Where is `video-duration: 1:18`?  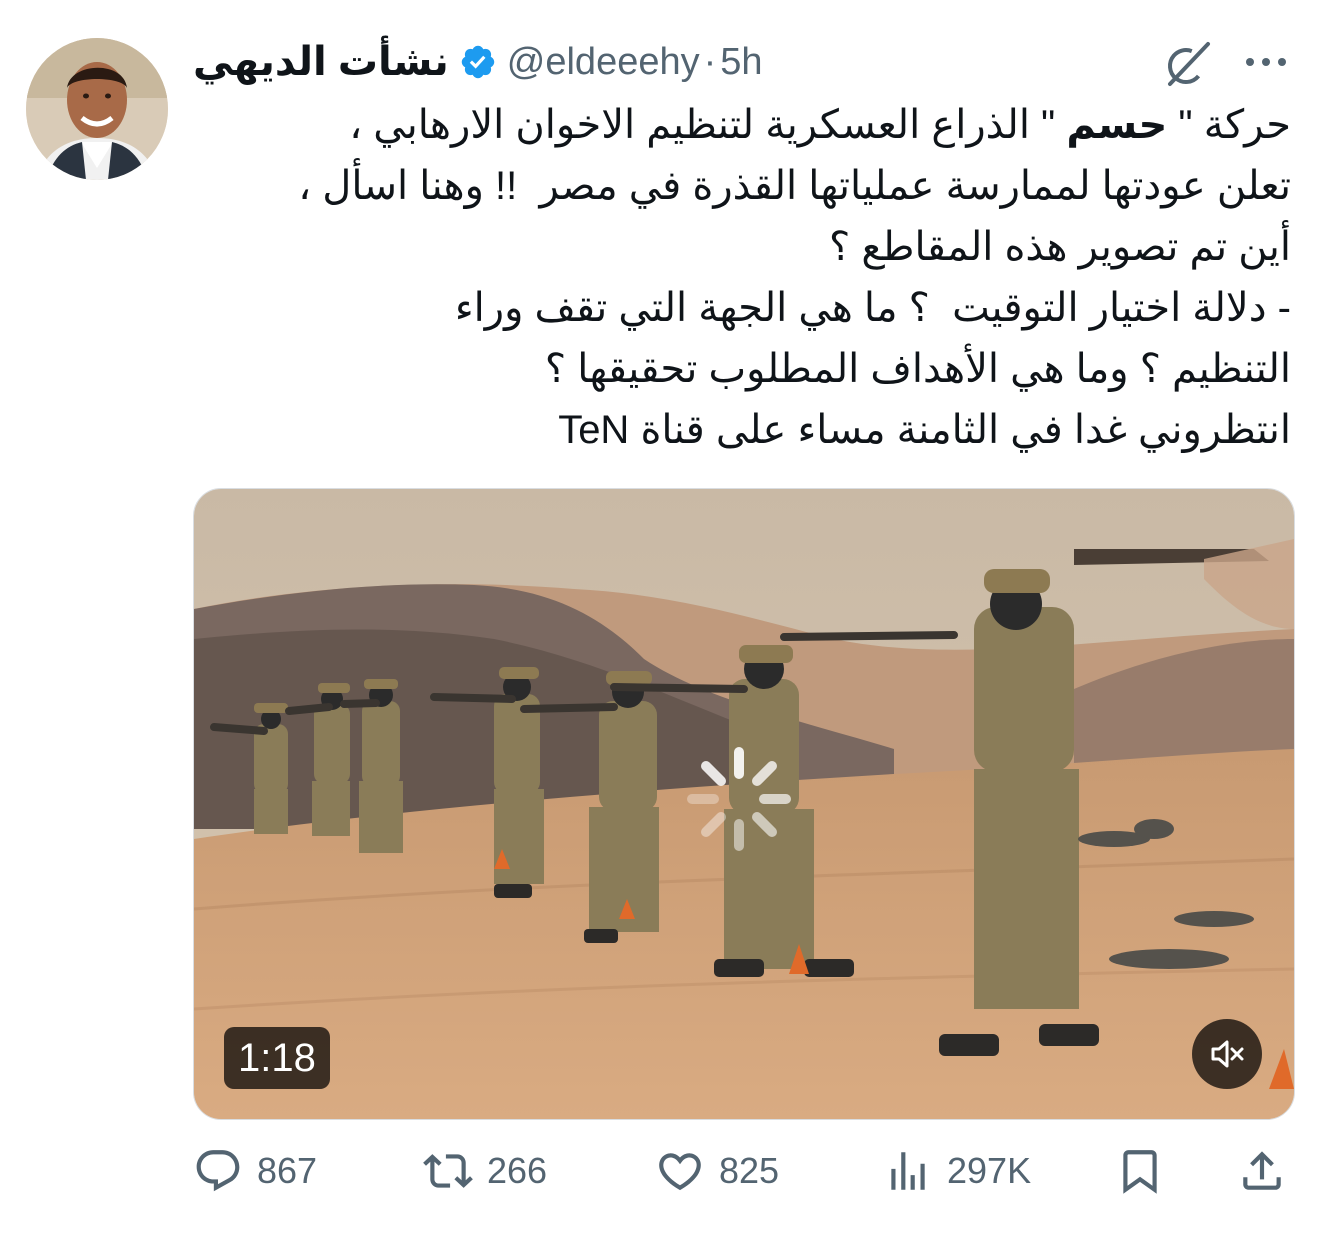 video-duration: 1:18 is located at coordinates (277, 1058).